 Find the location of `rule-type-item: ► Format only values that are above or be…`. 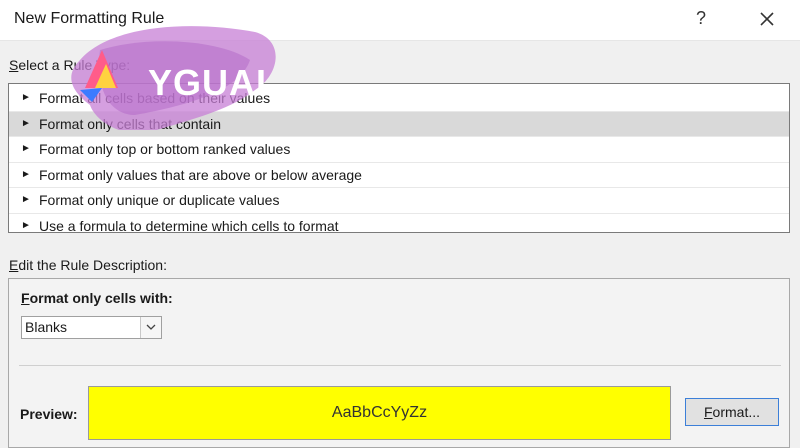

rule-type-item: ► Format only values that are above or be… is located at coordinates (399, 176).